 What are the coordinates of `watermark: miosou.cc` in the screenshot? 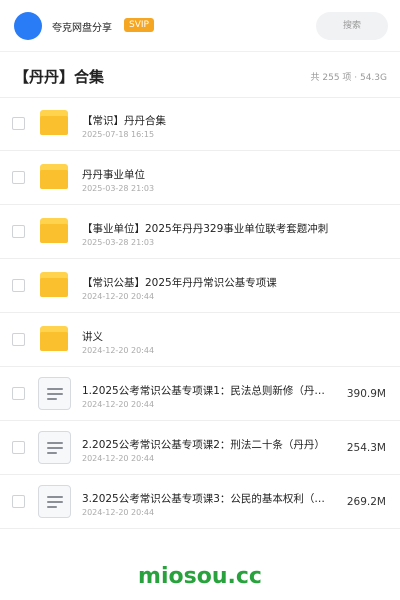 It's located at (200, 576).